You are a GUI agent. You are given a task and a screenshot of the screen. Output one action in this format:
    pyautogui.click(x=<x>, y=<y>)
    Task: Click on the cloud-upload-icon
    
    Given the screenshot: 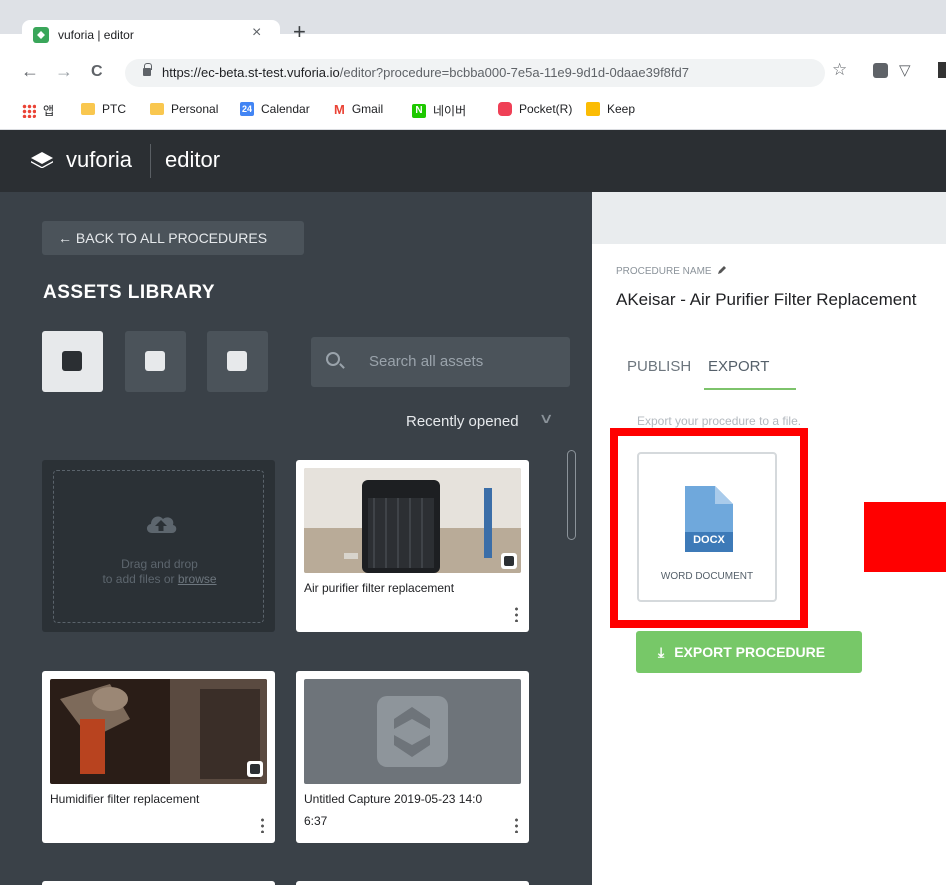 What is the action you would take?
    pyautogui.click(x=161, y=524)
    